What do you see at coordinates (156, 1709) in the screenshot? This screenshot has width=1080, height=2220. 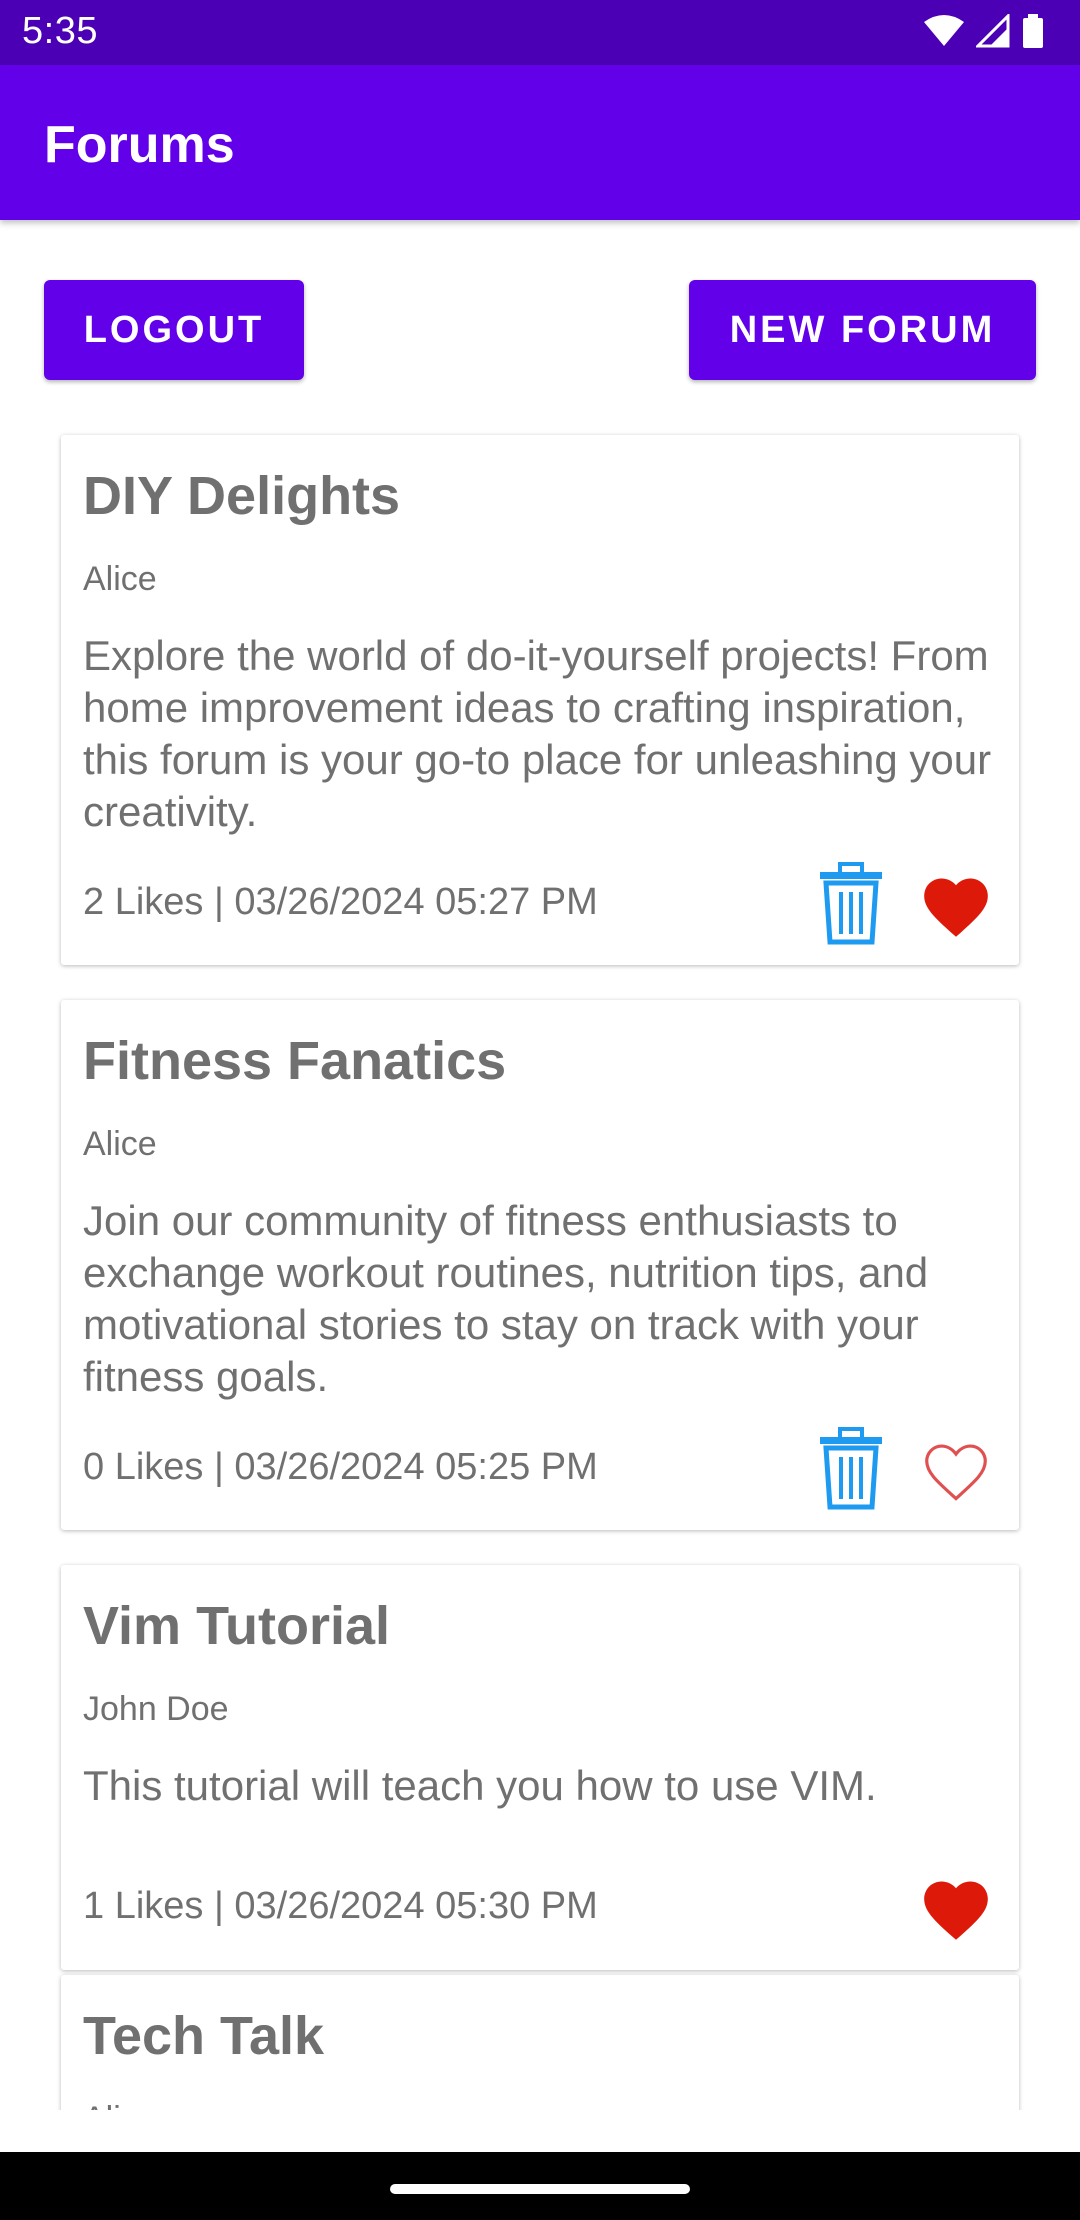 I see `forum-author: John Doe` at bounding box center [156, 1709].